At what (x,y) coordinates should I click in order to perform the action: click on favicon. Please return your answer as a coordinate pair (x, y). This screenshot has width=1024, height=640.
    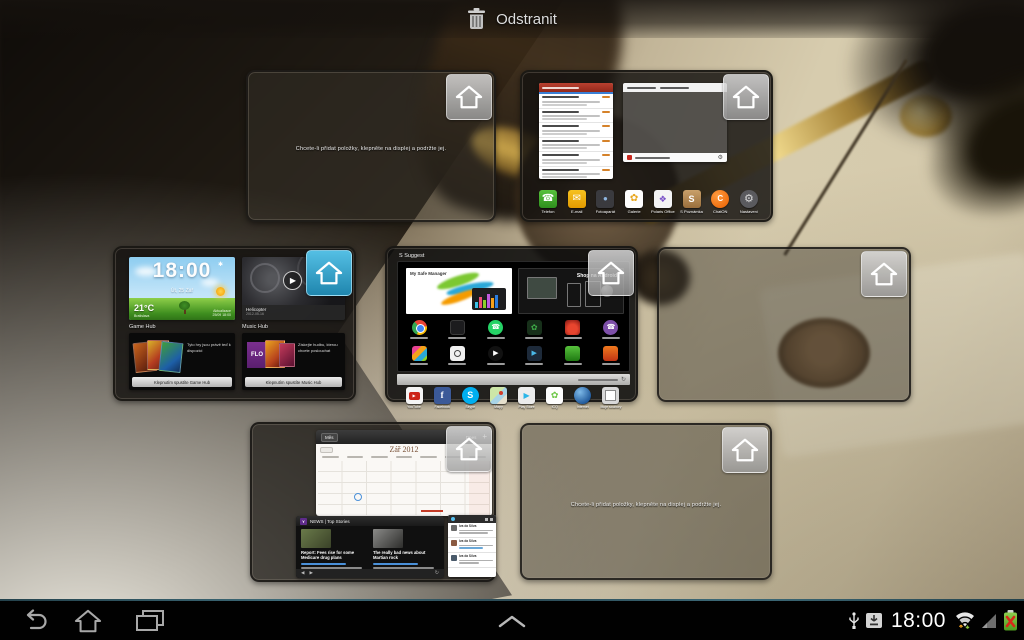
    Looking at the image, I should click on (629, 157).